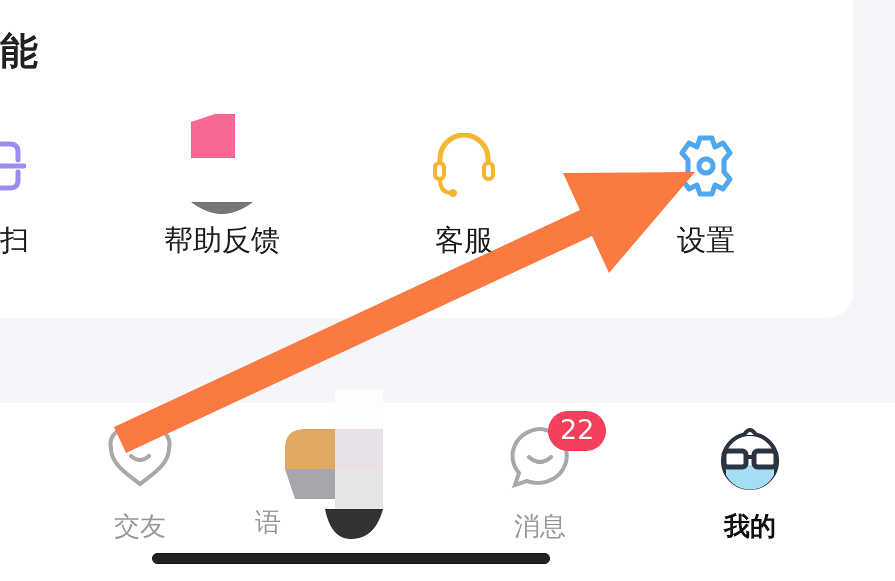 This screenshot has width=895, height=581. What do you see at coordinates (706, 240) in the screenshot?
I see `function-label: 设置` at bounding box center [706, 240].